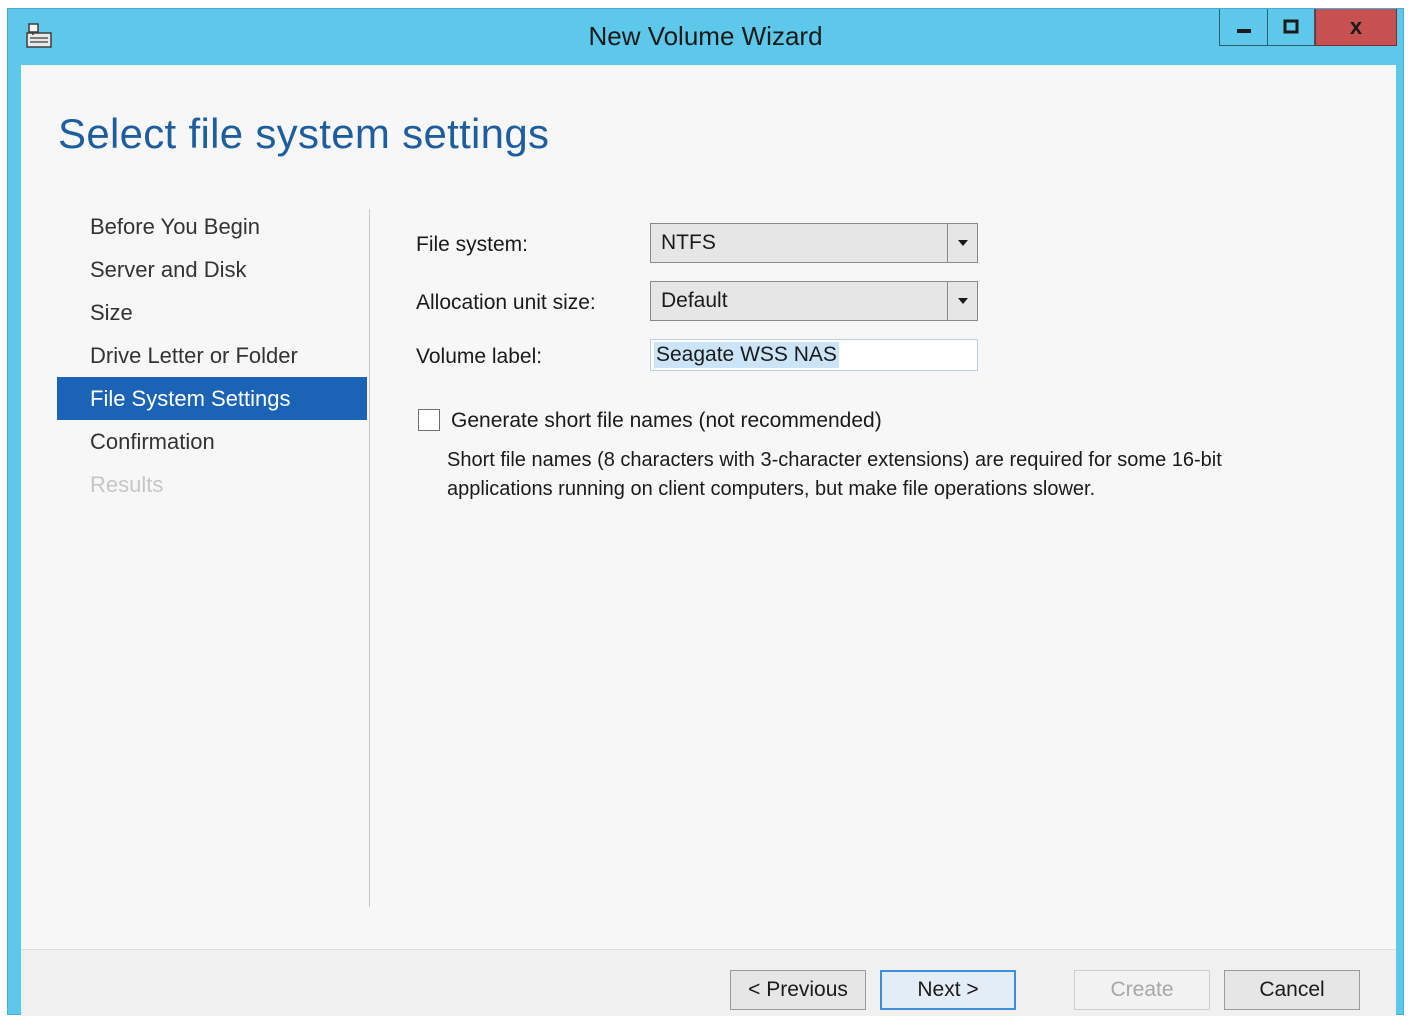 Image resolution: width=1411 pixels, height=1016 pixels. Describe the element at coordinates (948, 990) in the screenshot. I see `next-button: Next >` at that location.